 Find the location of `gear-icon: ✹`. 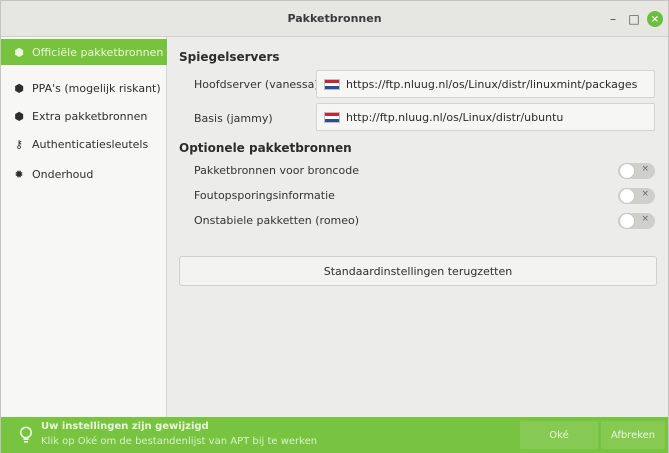

gear-icon: ✹ is located at coordinates (19, 174).